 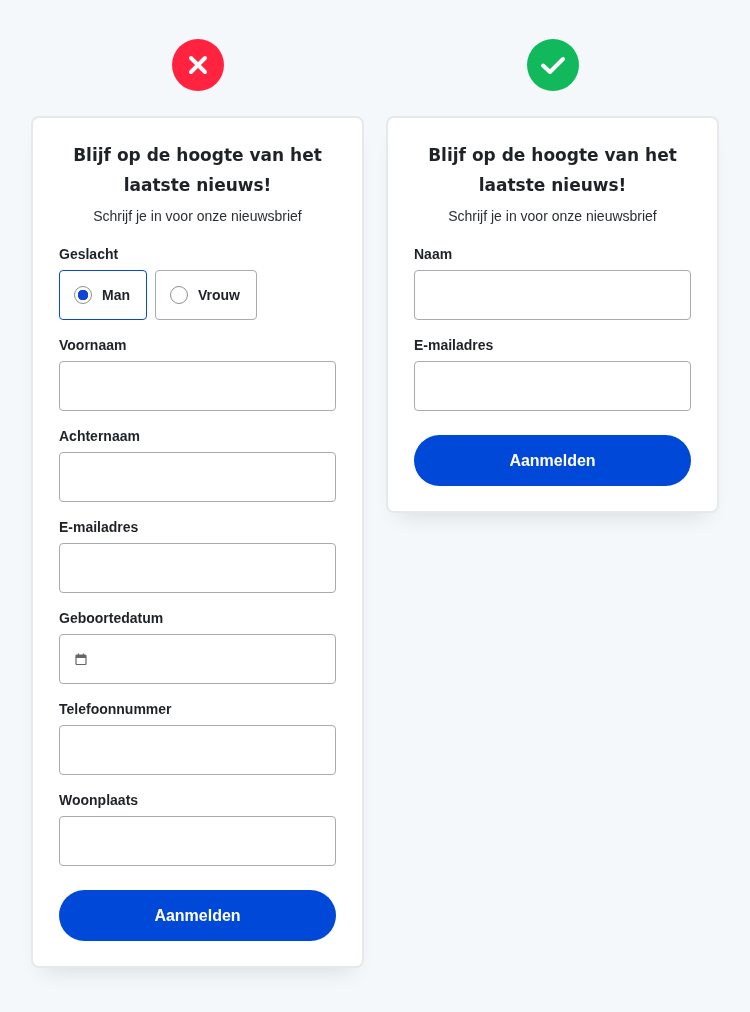 I want to click on field-label: Woonplaats, so click(x=99, y=800).